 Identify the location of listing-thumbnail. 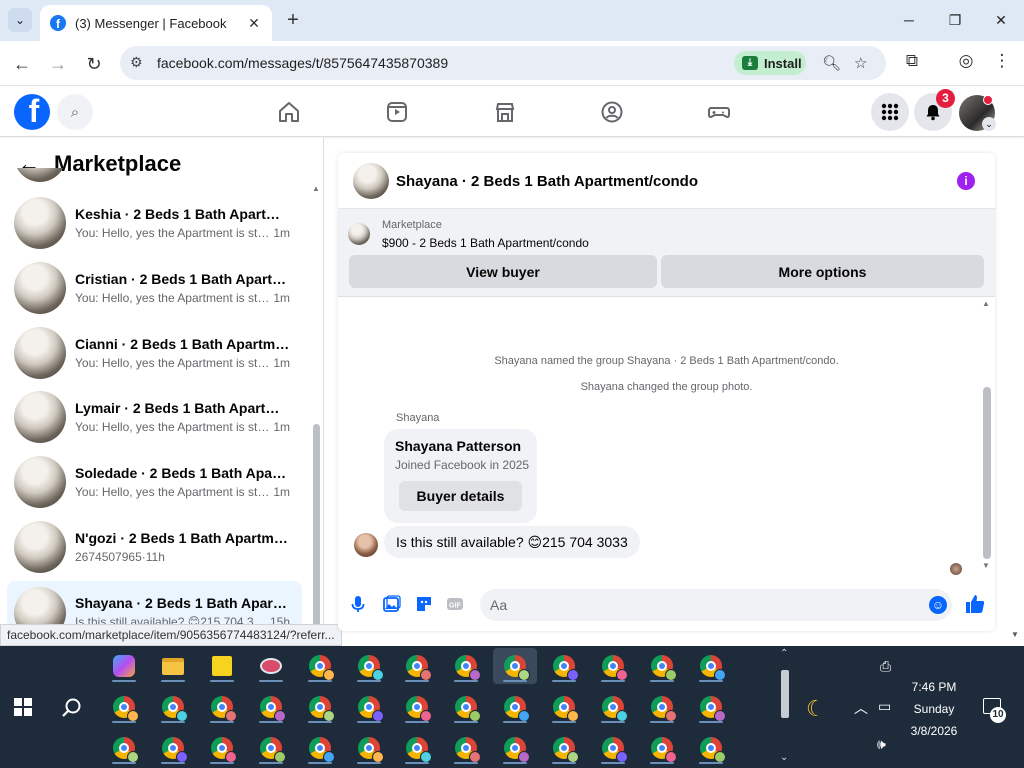
(359, 234).